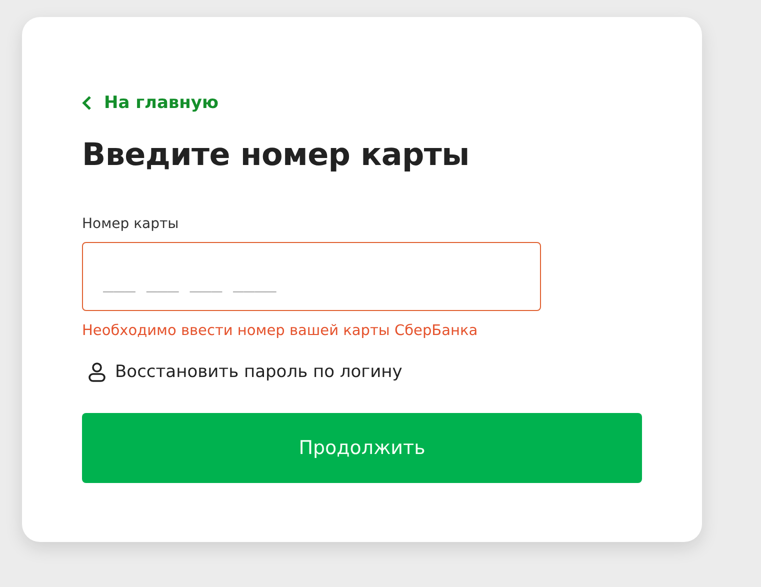  Describe the element at coordinates (131, 224) in the screenshot. I see `field-label: Номер карты` at that location.